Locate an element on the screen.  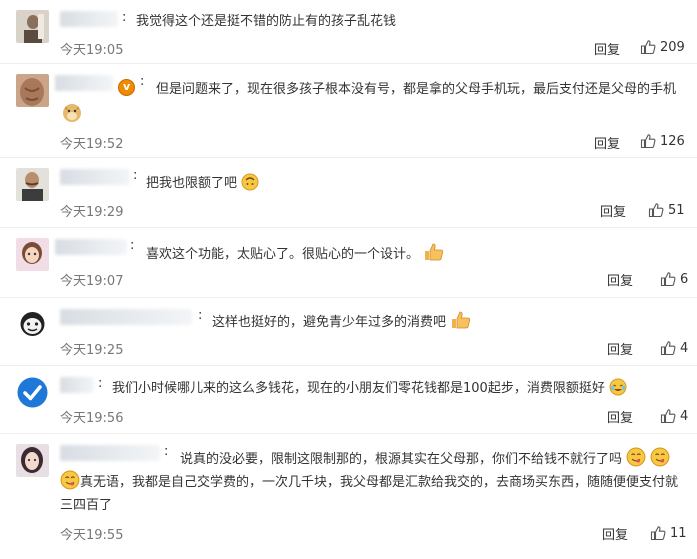
comment-text-line: 喜欢这个功能，太贴心了。很贴心的一个设计。 is located at coordinates (283, 254).